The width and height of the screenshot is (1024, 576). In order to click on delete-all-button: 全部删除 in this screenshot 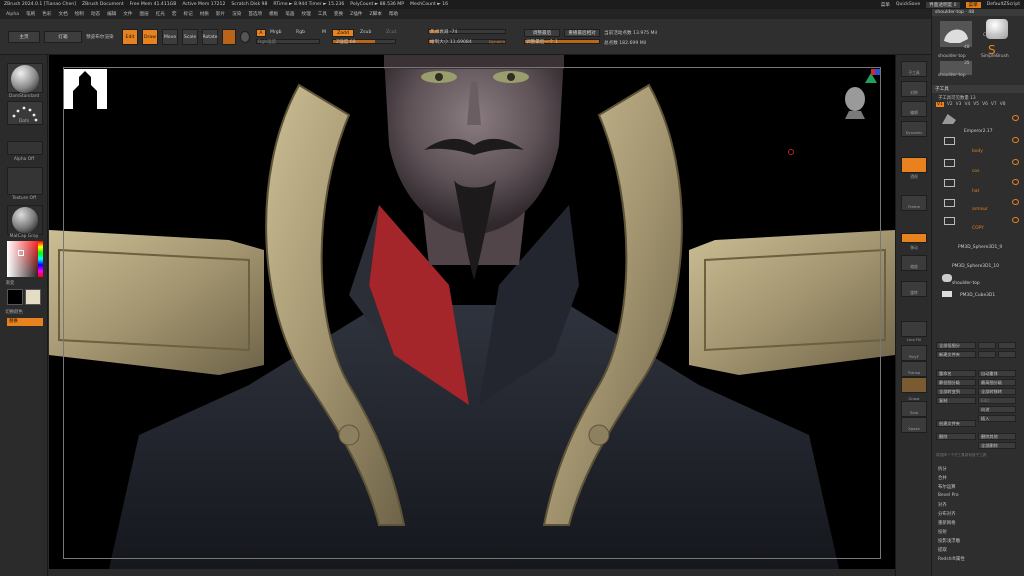, I will do `click(997, 445)`.